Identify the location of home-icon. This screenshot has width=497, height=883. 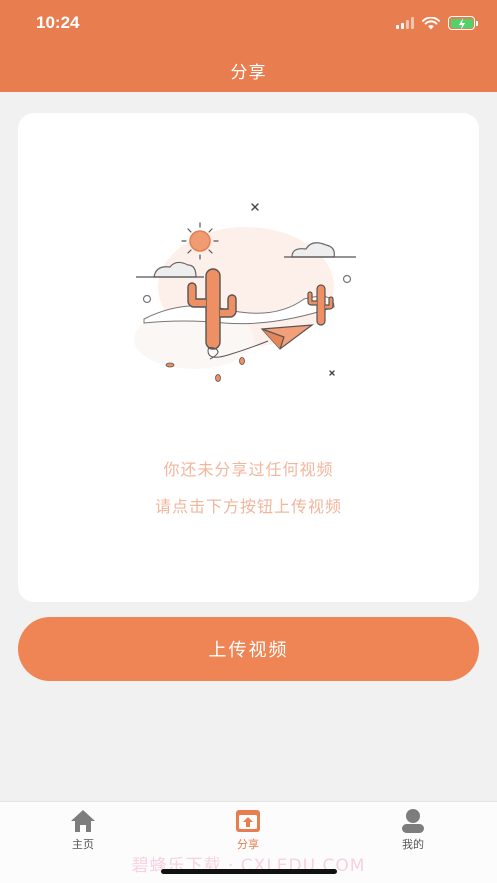
(83, 821).